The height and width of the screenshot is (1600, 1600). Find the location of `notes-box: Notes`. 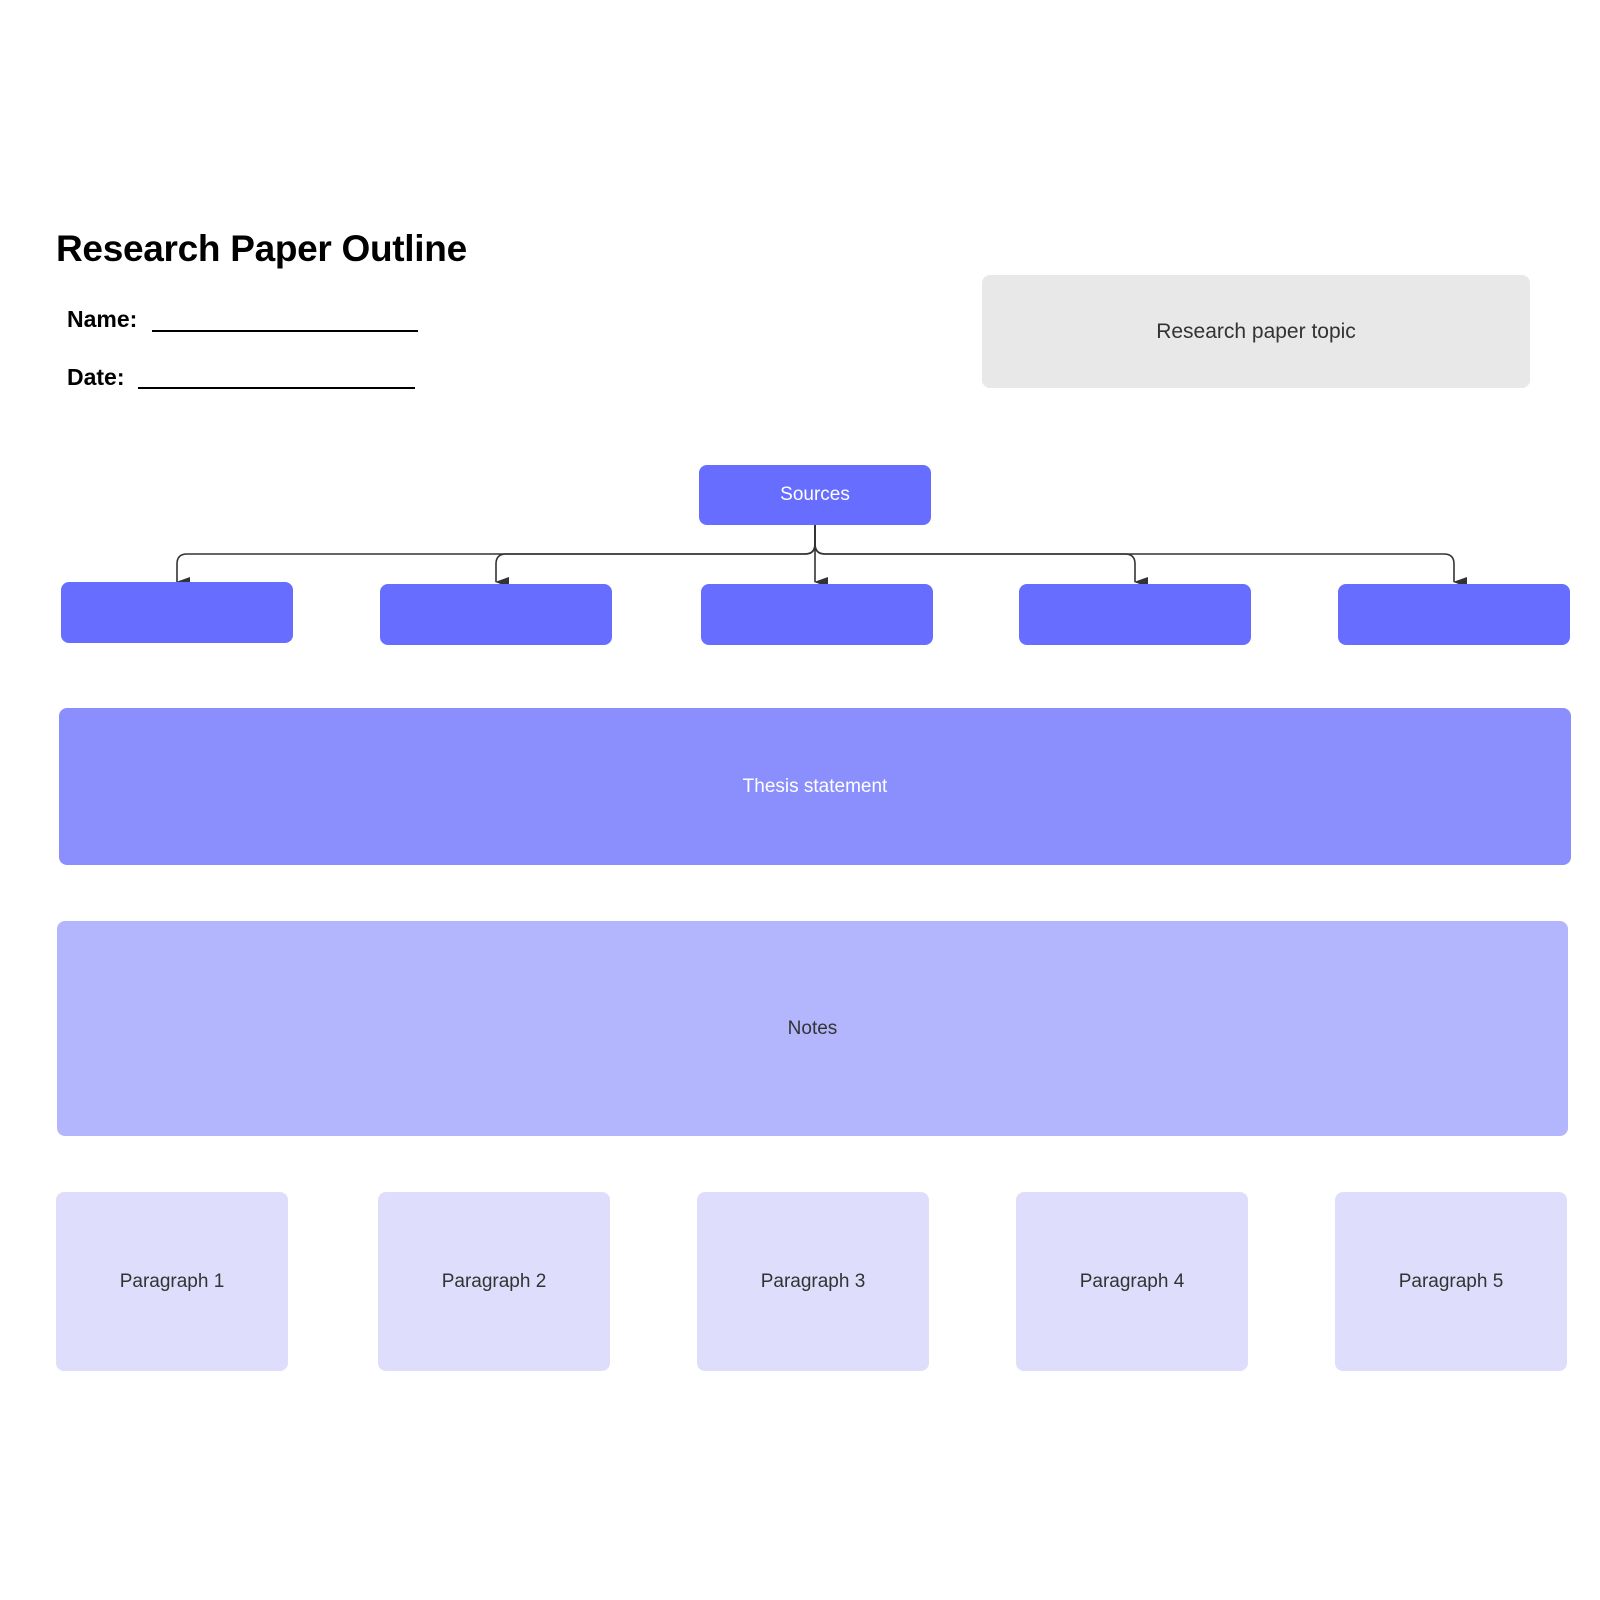

notes-box: Notes is located at coordinates (812, 1028).